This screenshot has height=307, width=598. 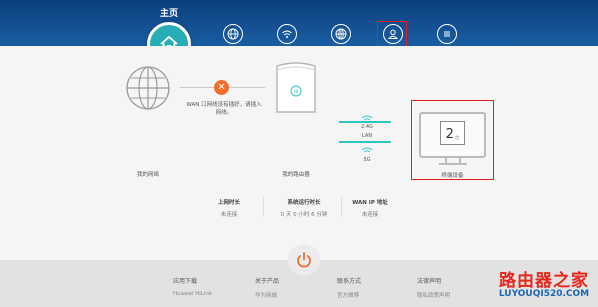 I want to click on page-title: 主页, so click(x=168, y=14).